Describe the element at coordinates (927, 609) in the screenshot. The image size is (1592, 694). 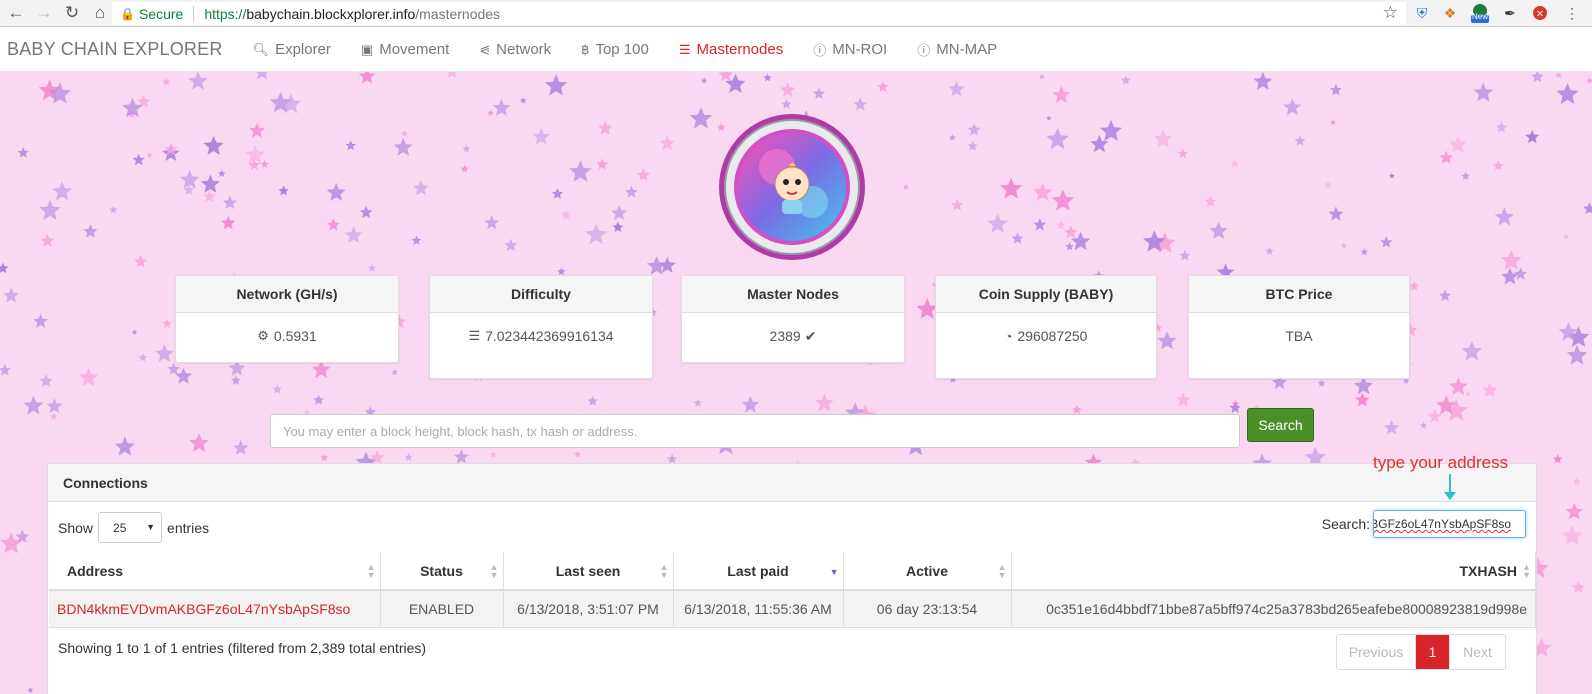
I see `row-active: 06 day 23:13:54` at that location.